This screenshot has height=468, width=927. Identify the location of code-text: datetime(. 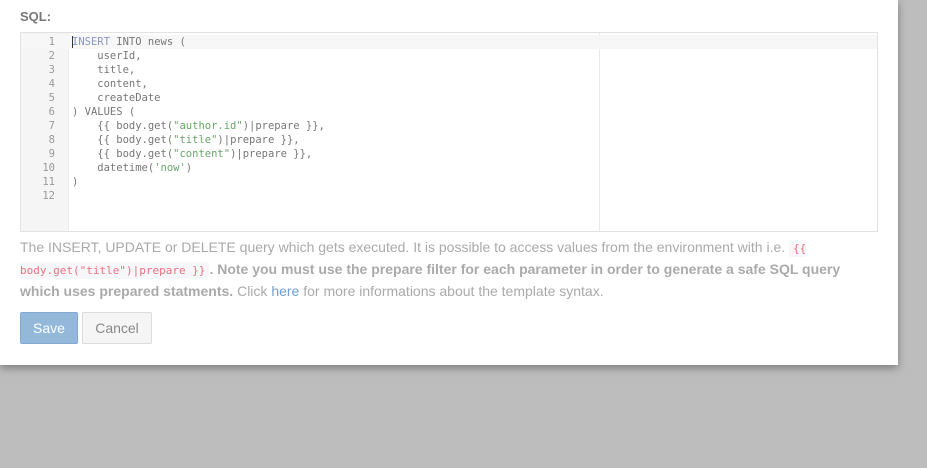
(113, 168).